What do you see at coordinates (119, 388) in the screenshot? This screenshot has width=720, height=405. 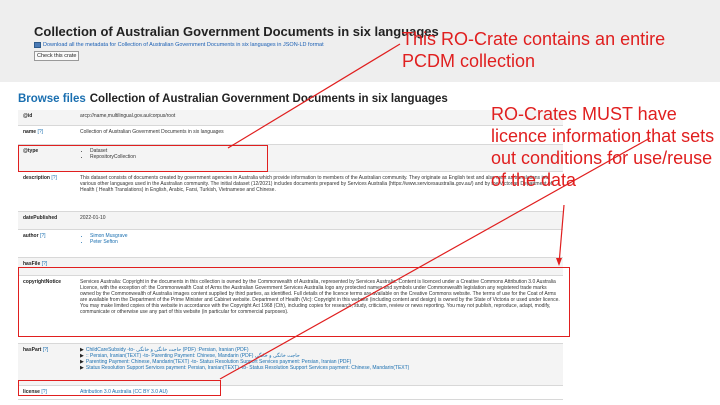 I see `license-highlight-box` at bounding box center [119, 388].